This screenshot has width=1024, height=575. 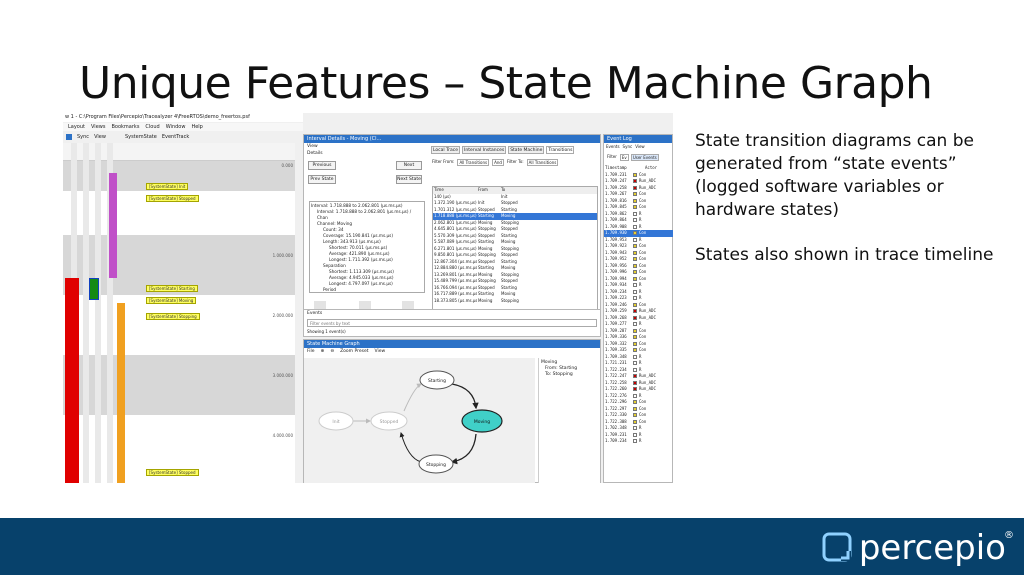 What do you see at coordinates (335, 422) in the screenshot?
I see `node-label-init: Init` at bounding box center [335, 422].